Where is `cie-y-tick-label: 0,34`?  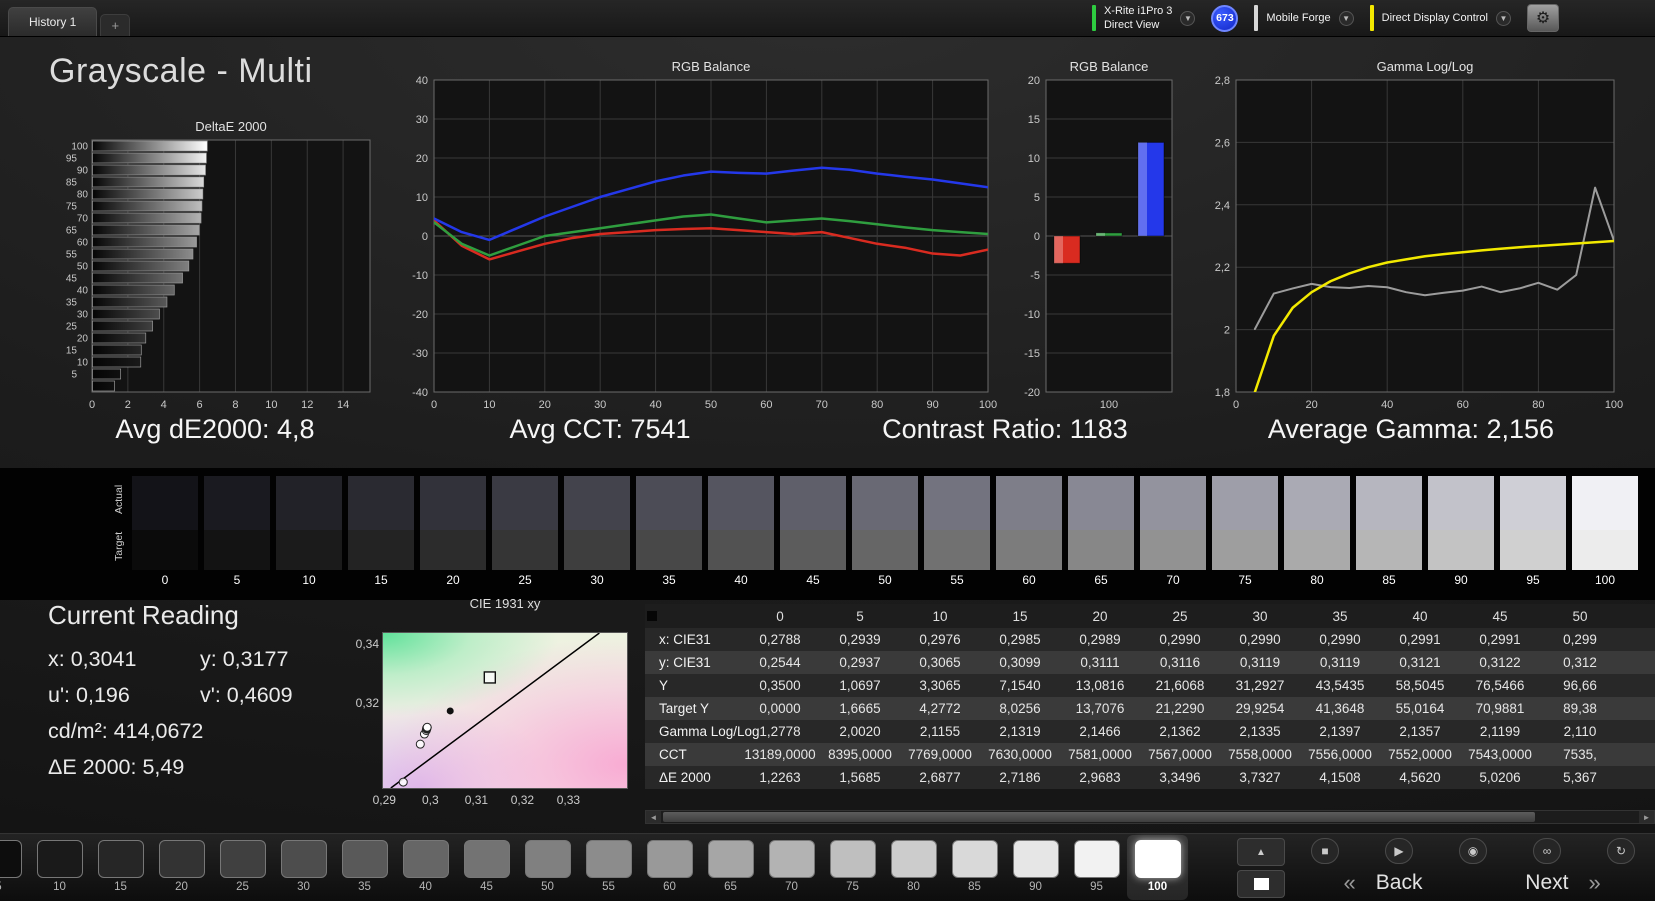 cie-y-tick-label: 0,34 is located at coordinates (367, 643).